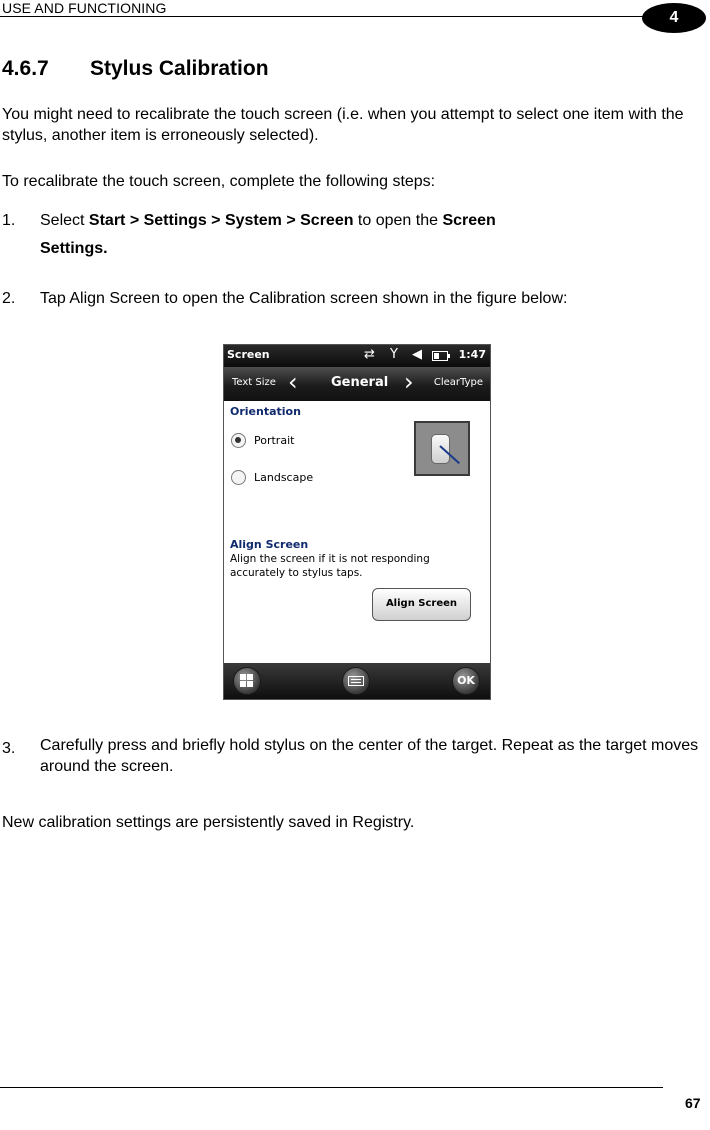 The height and width of the screenshot is (1130, 710). I want to click on align-description-2: accurately to stylus taps., so click(296, 573).